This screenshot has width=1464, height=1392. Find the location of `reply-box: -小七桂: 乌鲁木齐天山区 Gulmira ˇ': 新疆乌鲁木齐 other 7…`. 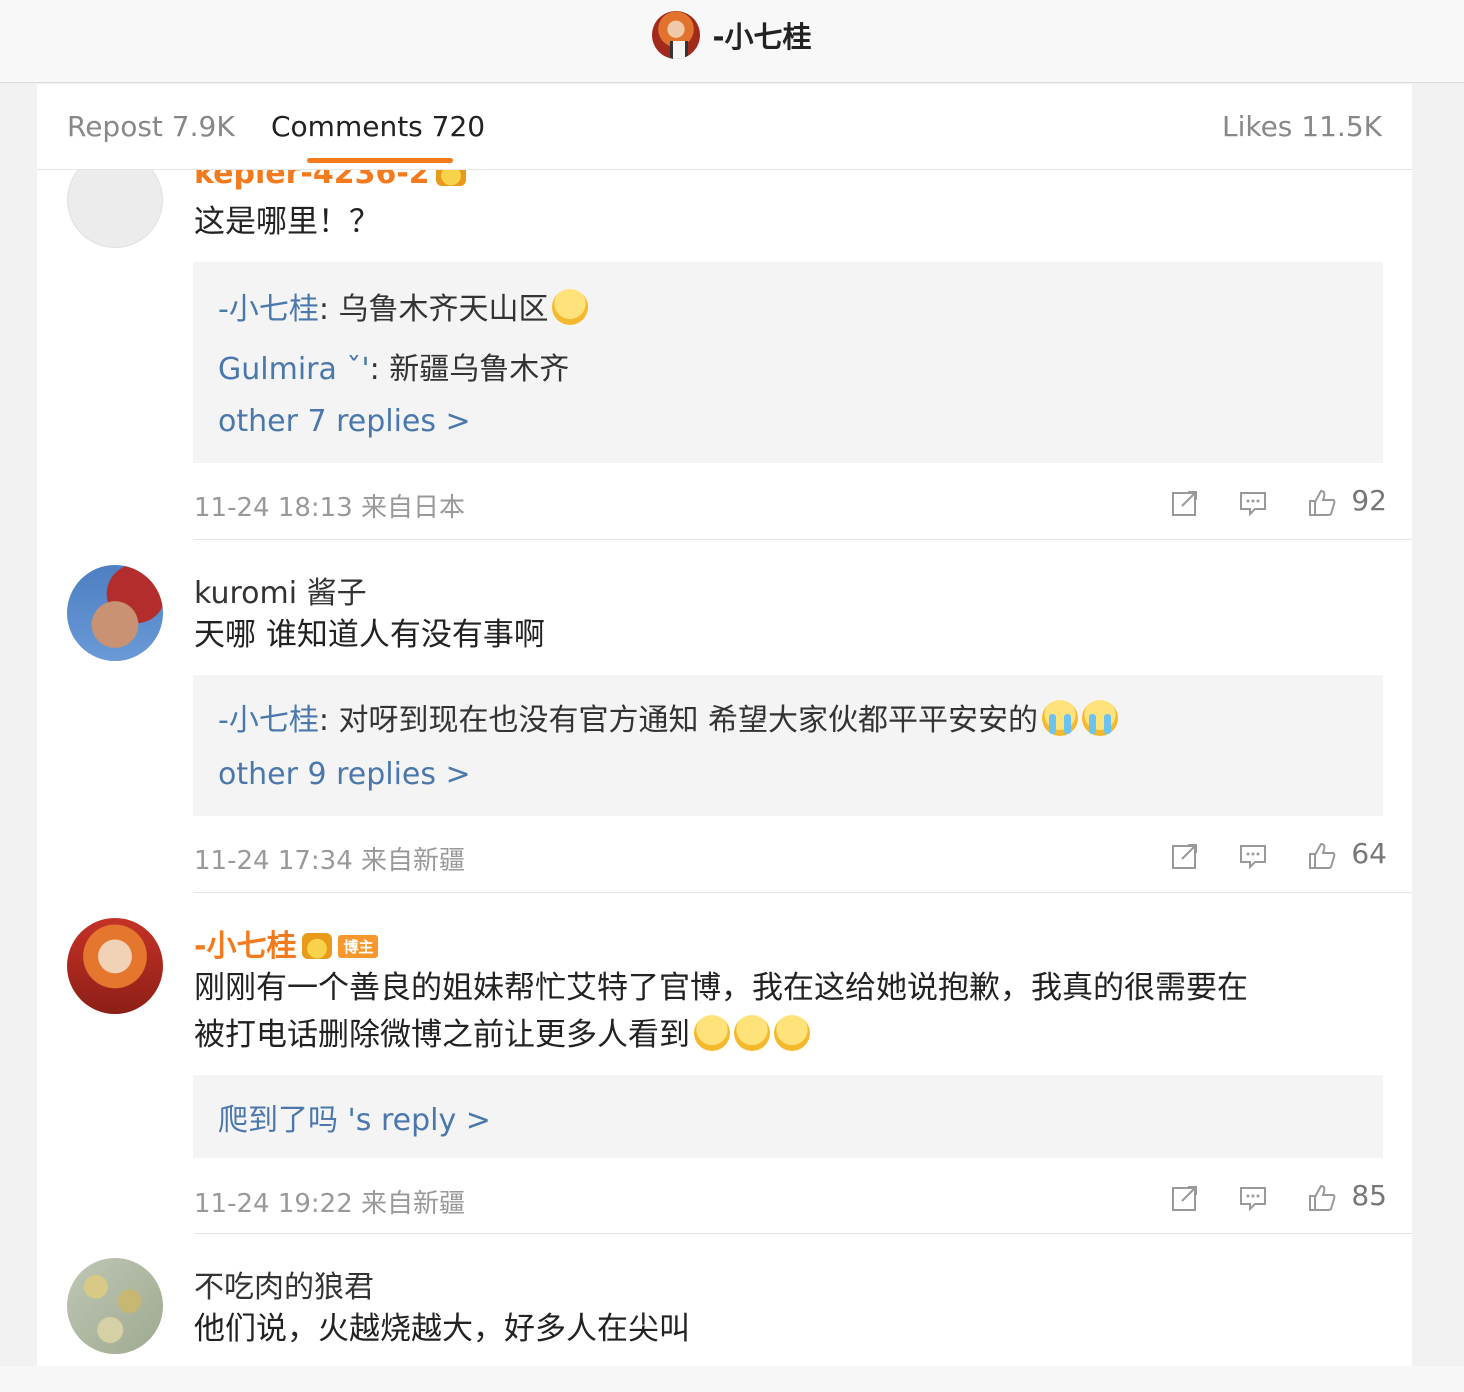

reply-box: -小七桂: 乌鲁木齐天山区 Gulmira ˇ': 新疆乌鲁木齐 other 7… is located at coordinates (788, 362).